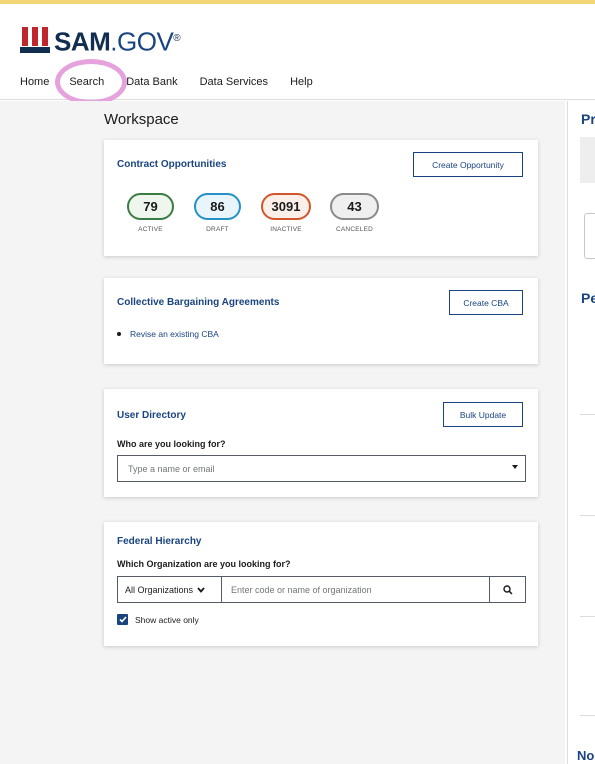  What do you see at coordinates (301, 82) in the screenshot?
I see `nav-help: Help` at bounding box center [301, 82].